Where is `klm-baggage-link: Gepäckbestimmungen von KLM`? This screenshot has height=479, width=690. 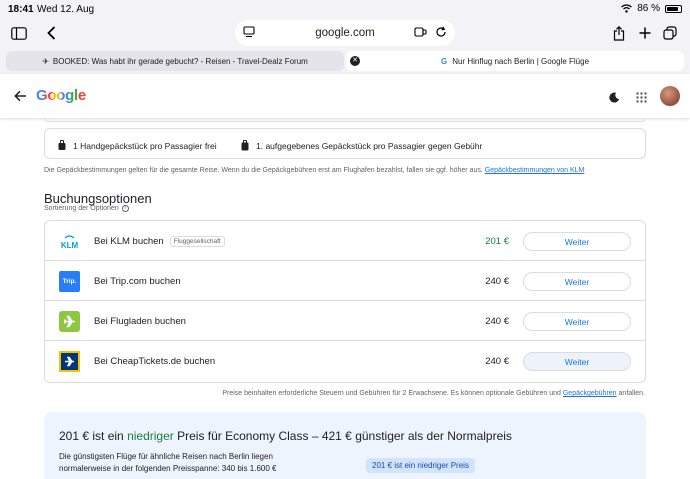 klm-baggage-link: Gepäckbestimmungen von KLM is located at coordinates (535, 170).